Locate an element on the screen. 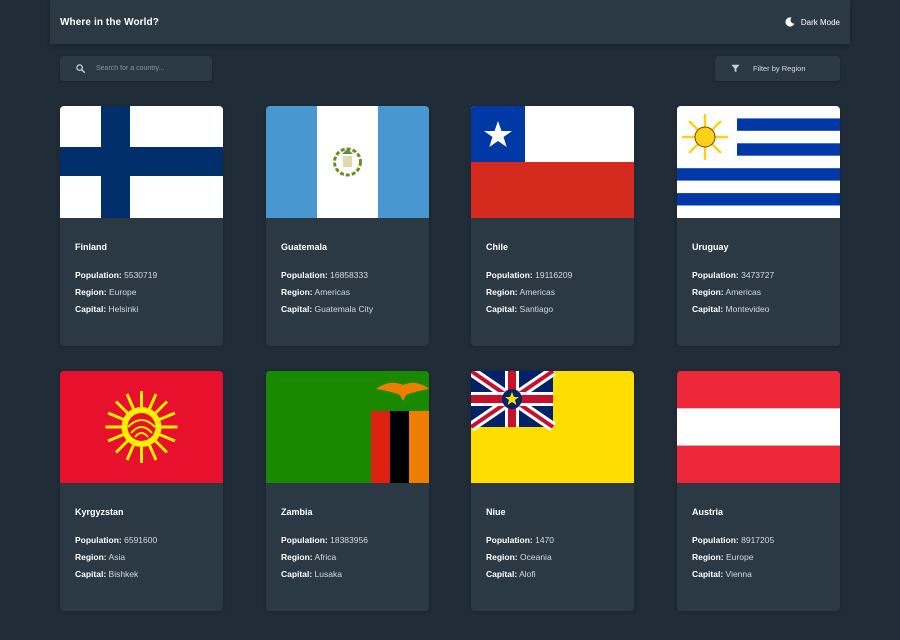 The height and width of the screenshot is (640, 900). population-row: Population: 6591600 is located at coordinates (116, 540).